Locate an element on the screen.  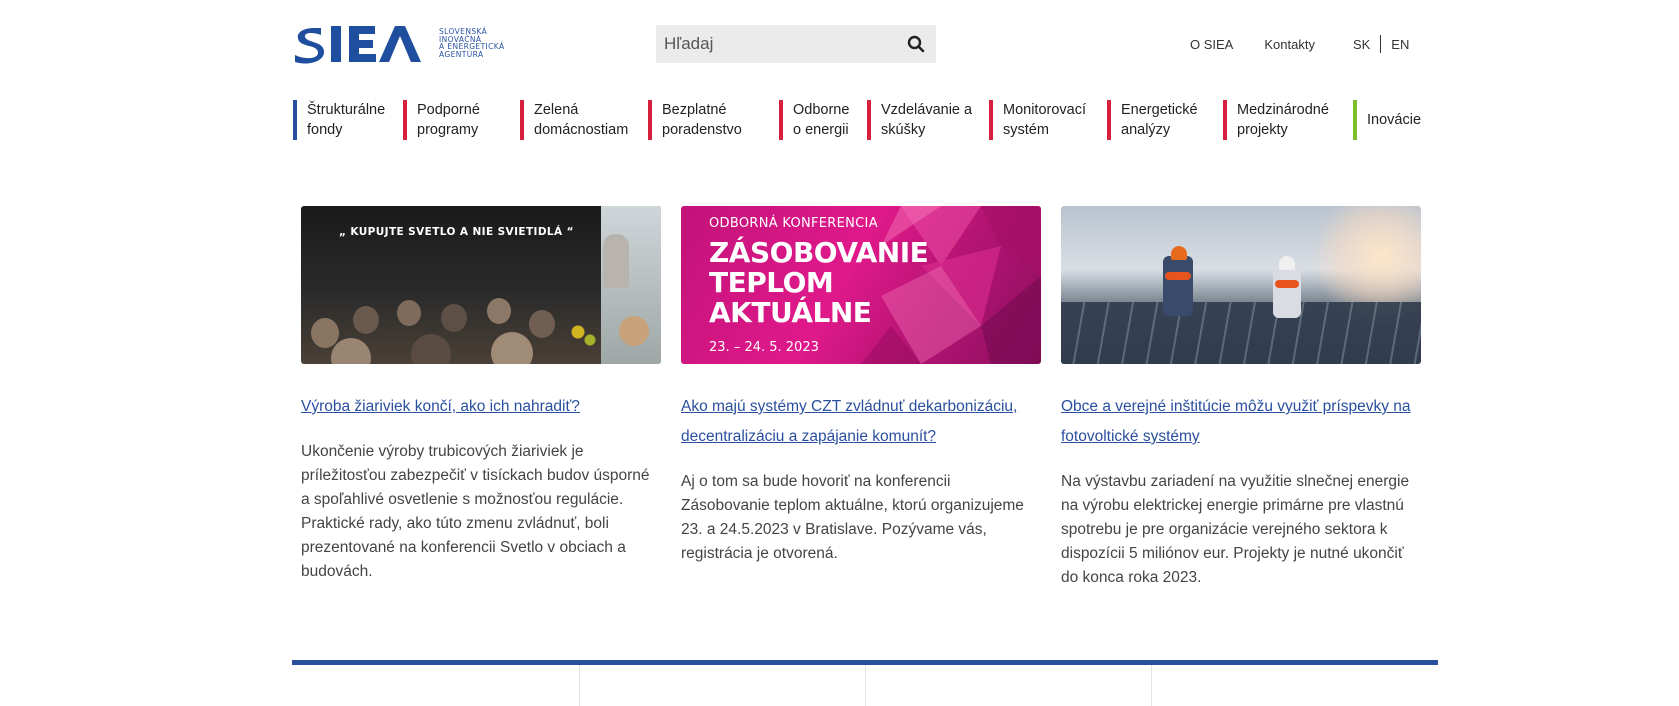
image-date-text: 23. – 24. 5. 2023 is located at coordinates (764, 347).